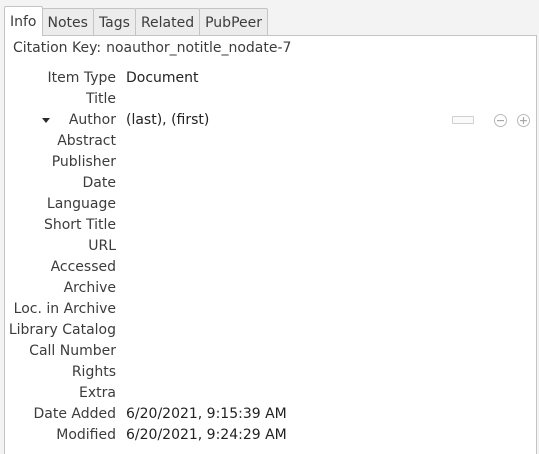  I want to click on date-added-value: 6/20/2021, 9:15:39 AM, so click(206, 414).